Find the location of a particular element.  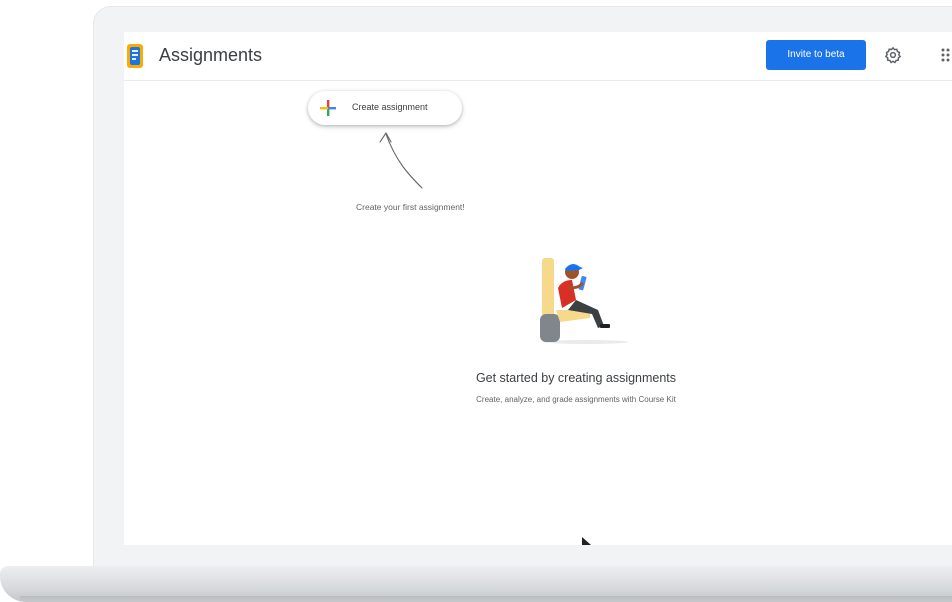

first-assignment-hint: Create your first assignment! is located at coordinates (410, 207).